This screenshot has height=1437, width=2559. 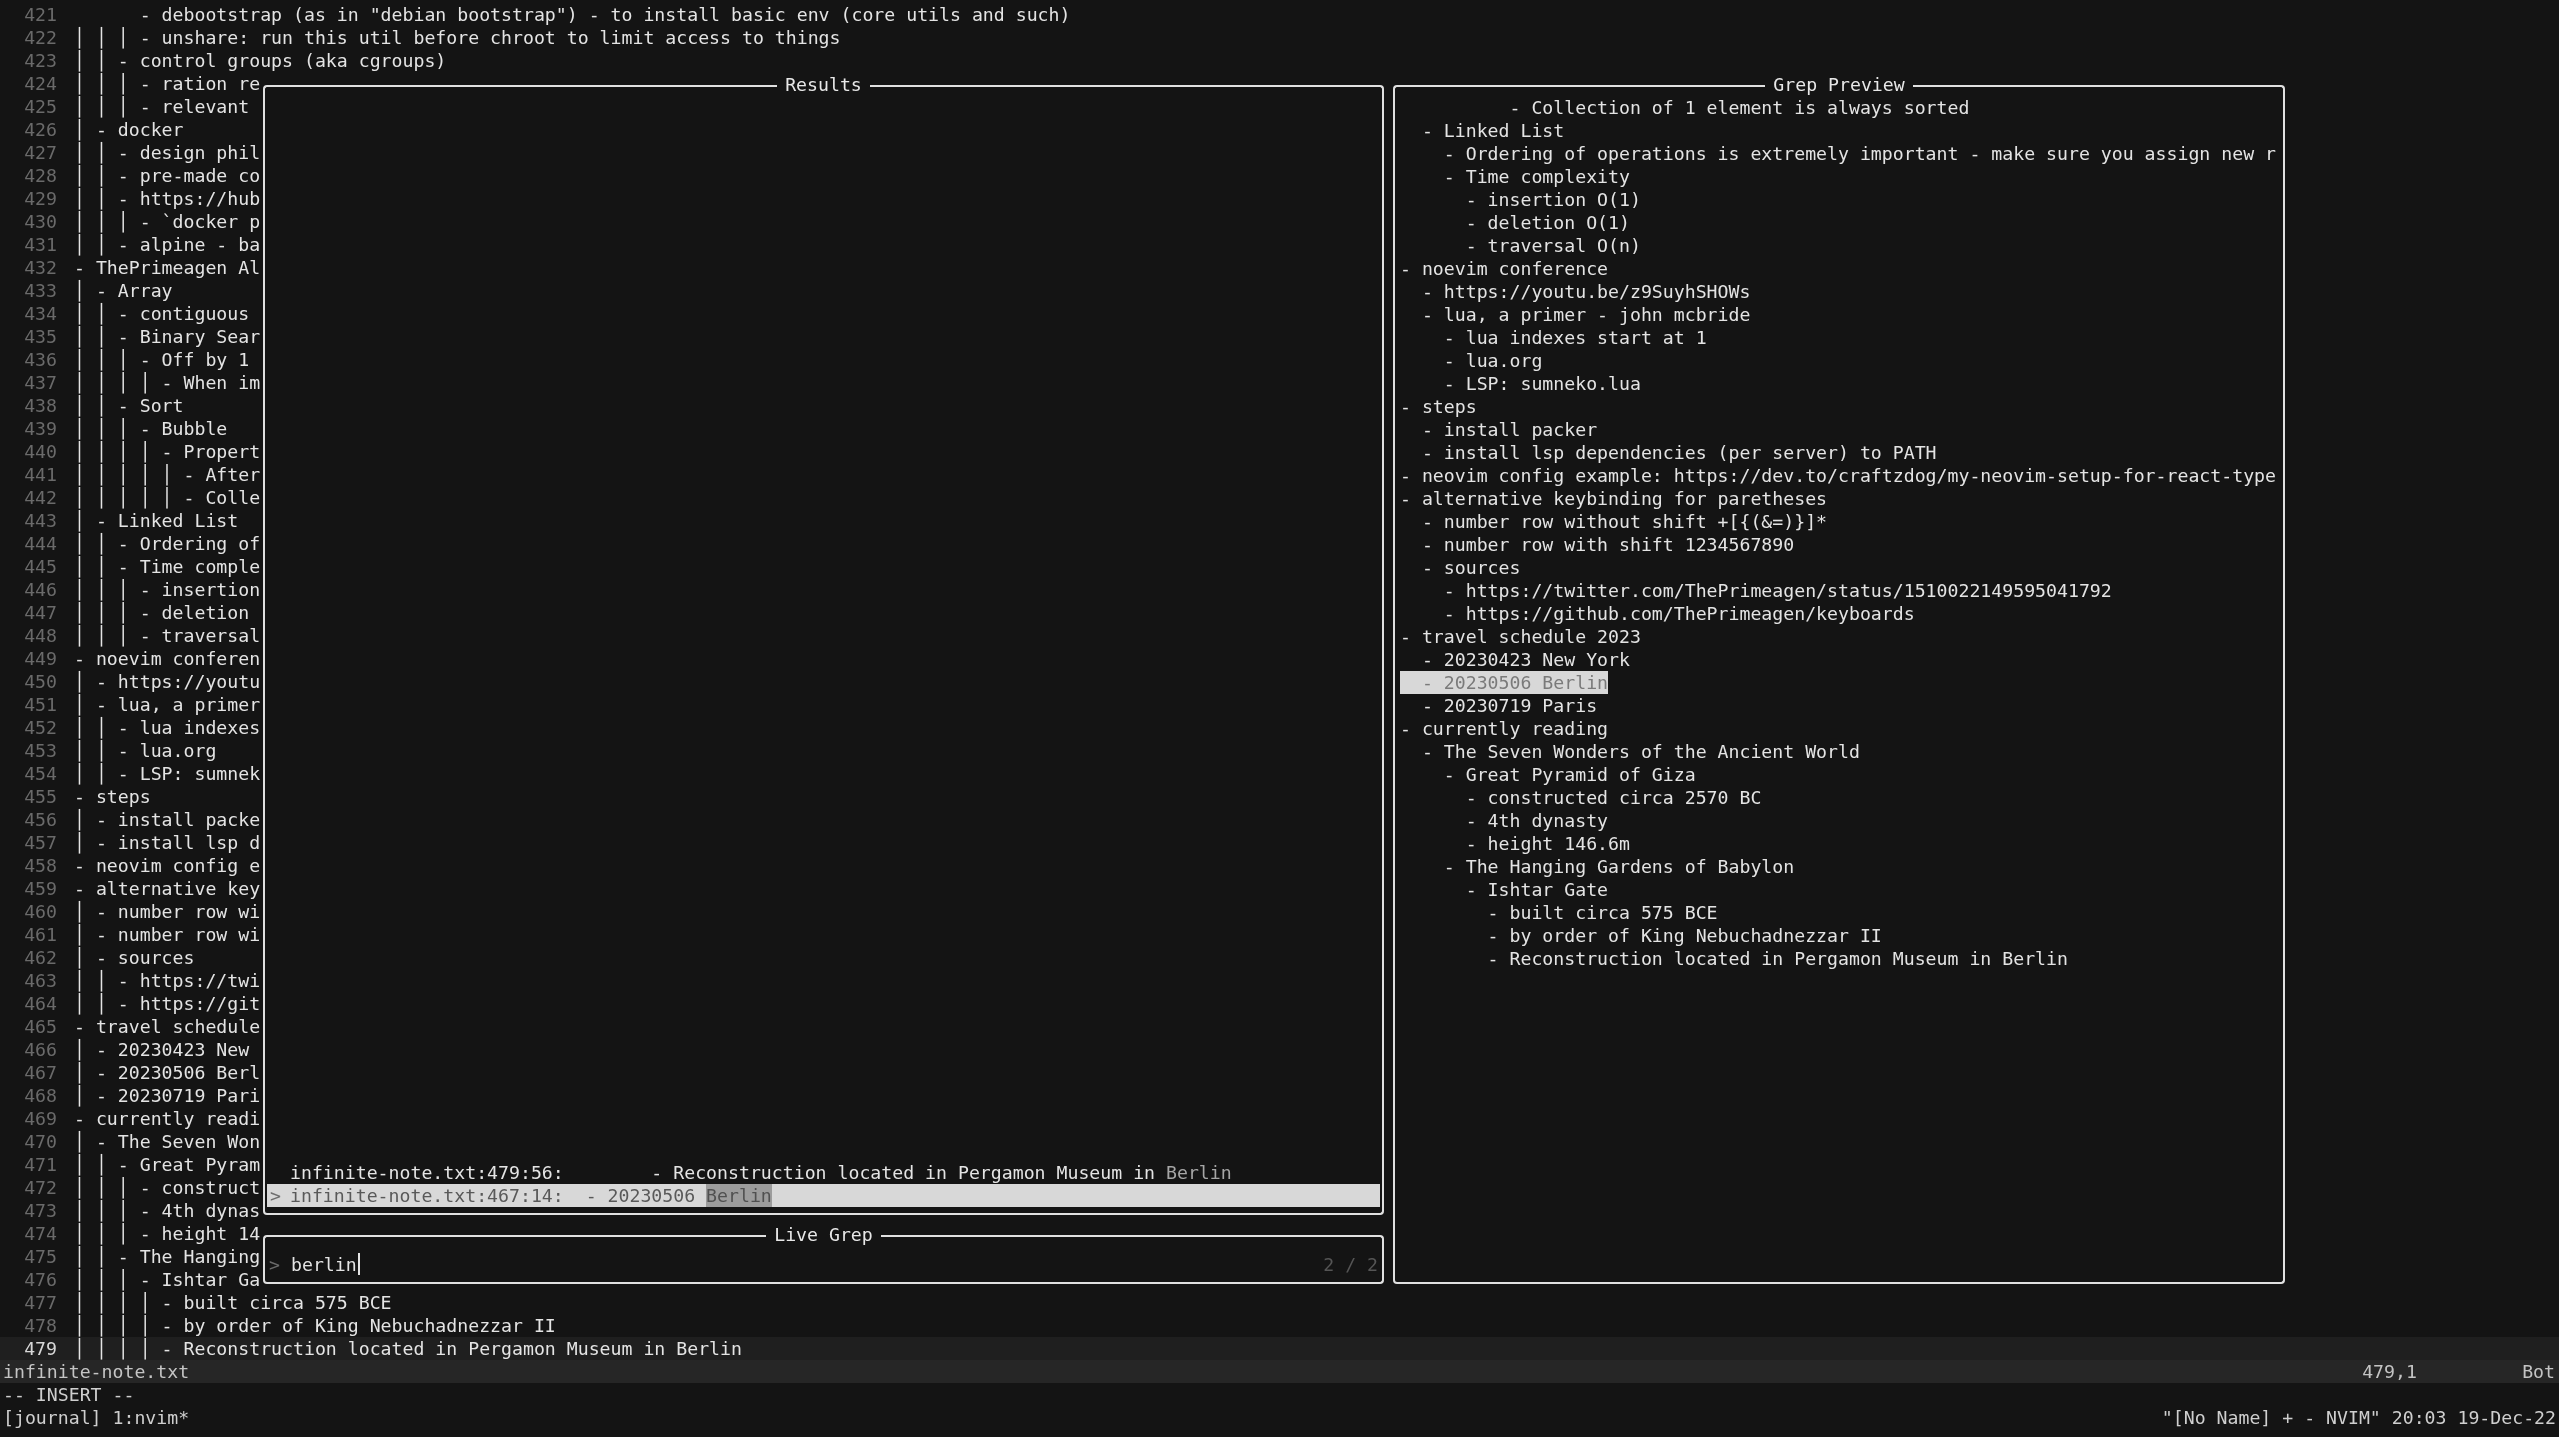 I want to click on panel-title: Grep Preview, so click(x=1839, y=85).